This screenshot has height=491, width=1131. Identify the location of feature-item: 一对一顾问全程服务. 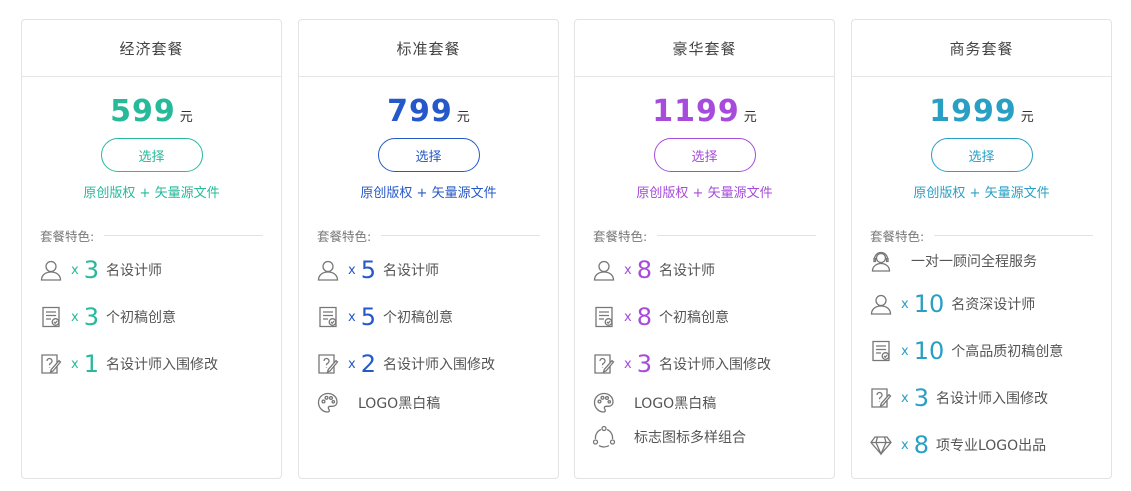
(984, 261).